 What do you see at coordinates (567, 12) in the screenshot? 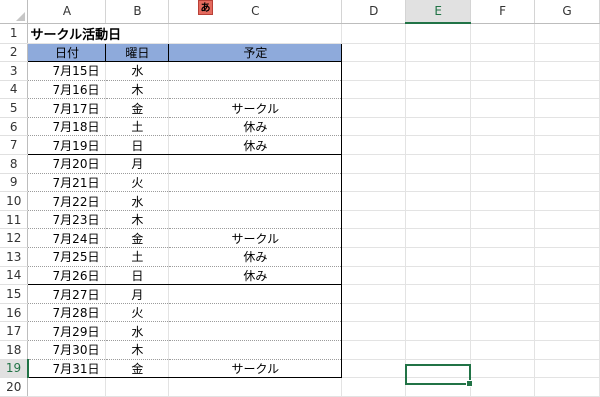
I see `column-header-g: G` at bounding box center [567, 12].